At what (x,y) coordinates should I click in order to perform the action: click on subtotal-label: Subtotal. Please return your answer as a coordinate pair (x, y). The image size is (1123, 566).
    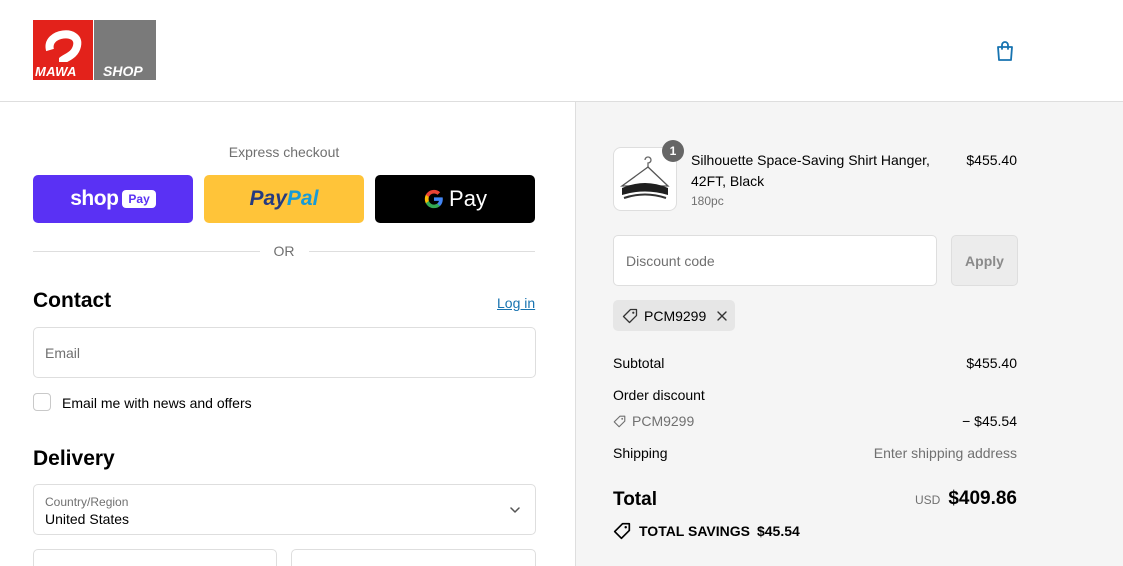
    Looking at the image, I should click on (639, 363).